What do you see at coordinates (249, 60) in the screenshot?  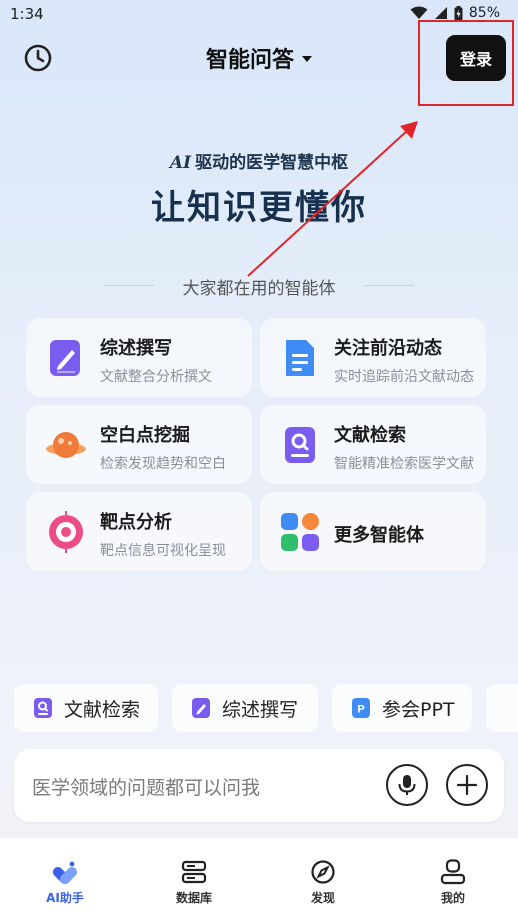 I see `page-title: 智能问答` at bounding box center [249, 60].